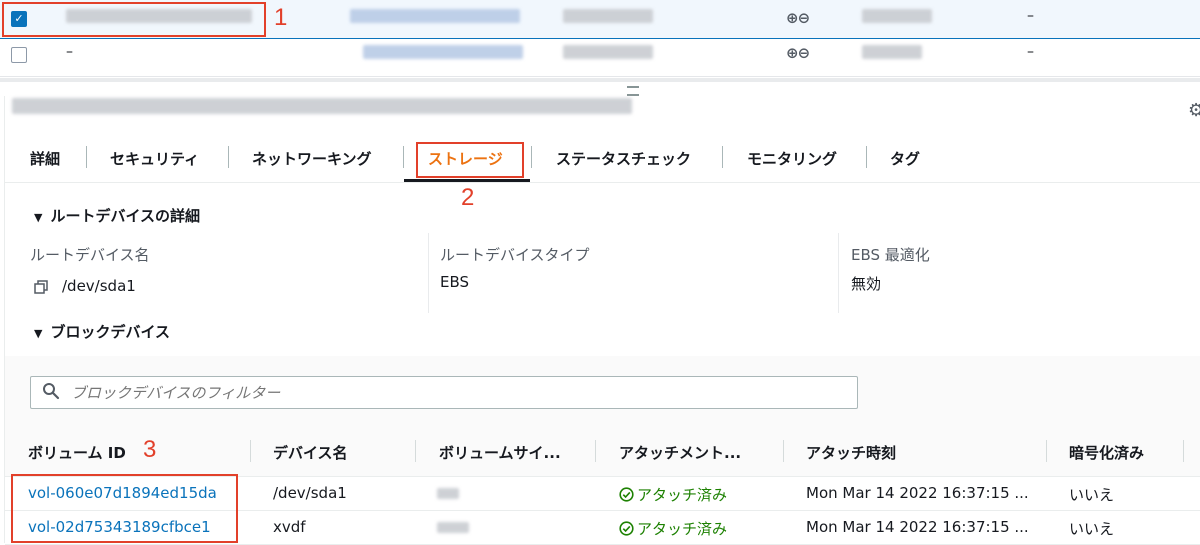 The height and width of the screenshot is (545, 1200). What do you see at coordinates (310, 493) in the screenshot?
I see `device-name-cell: /dev/sda1` at bounding box center [310, 493].